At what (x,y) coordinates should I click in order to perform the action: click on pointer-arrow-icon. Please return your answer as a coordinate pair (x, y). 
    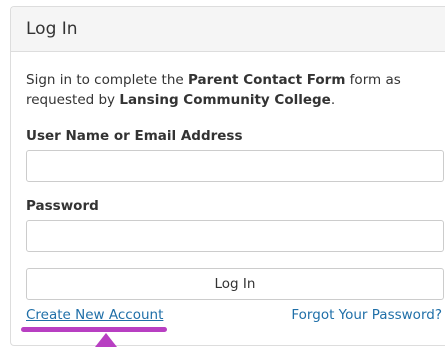
    Looking at the image, I should click on (106, 340).